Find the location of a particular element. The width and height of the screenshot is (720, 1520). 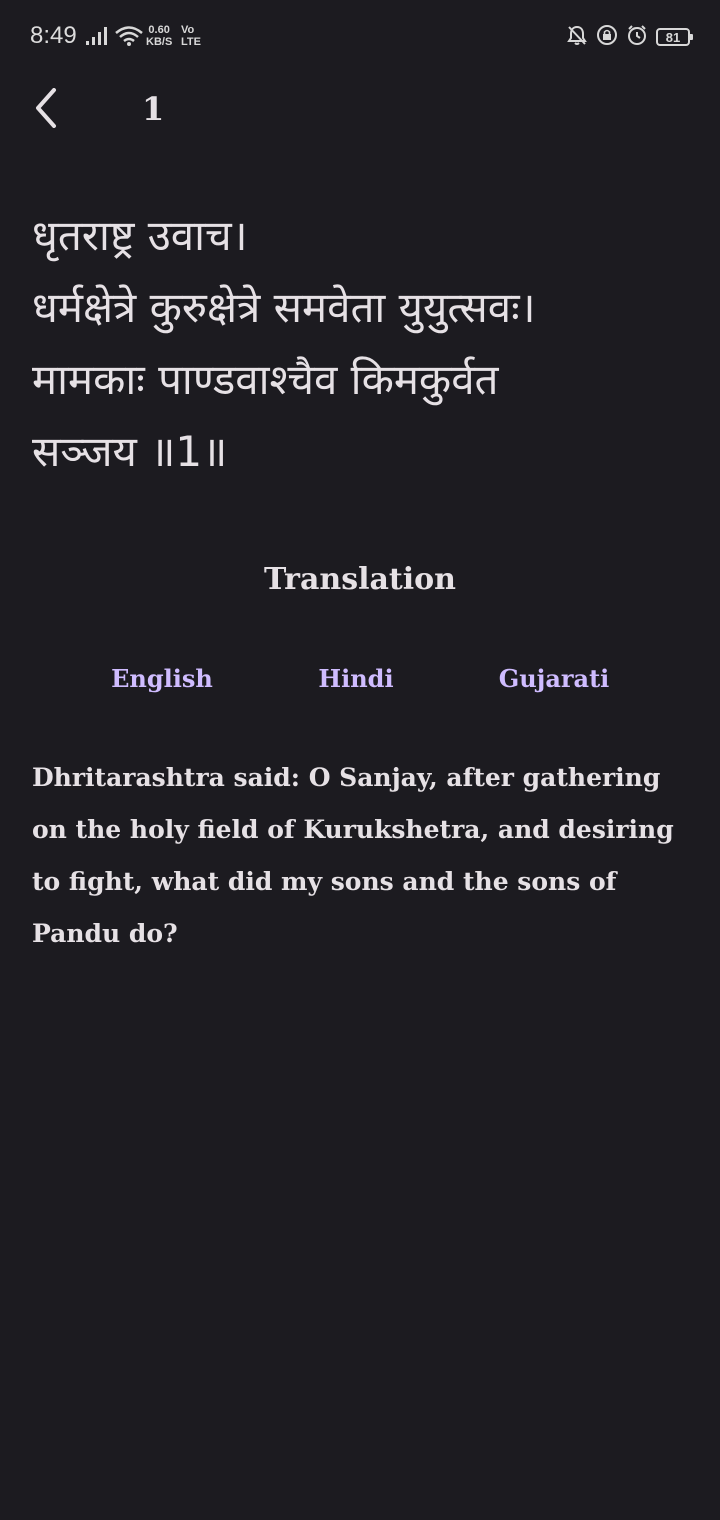

volte-indicator: Vo LTE is located at coordinates (191, 36).